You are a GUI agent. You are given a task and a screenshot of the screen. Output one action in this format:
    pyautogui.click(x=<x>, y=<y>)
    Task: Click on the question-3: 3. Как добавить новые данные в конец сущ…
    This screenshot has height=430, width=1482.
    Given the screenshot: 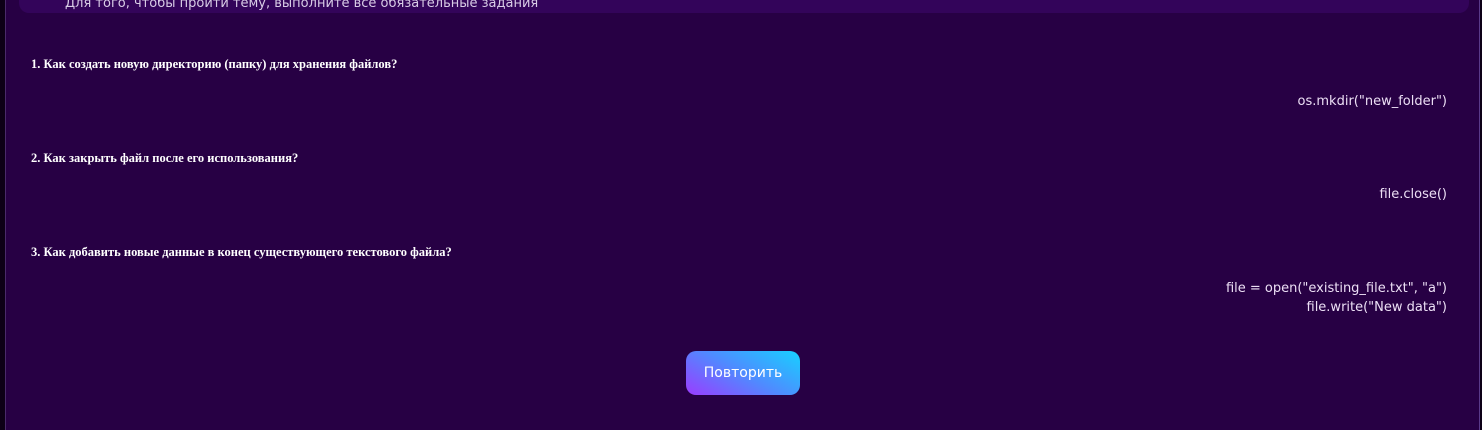 What is the action you would take?
    pyautogui.click(x=241, y=252)
    